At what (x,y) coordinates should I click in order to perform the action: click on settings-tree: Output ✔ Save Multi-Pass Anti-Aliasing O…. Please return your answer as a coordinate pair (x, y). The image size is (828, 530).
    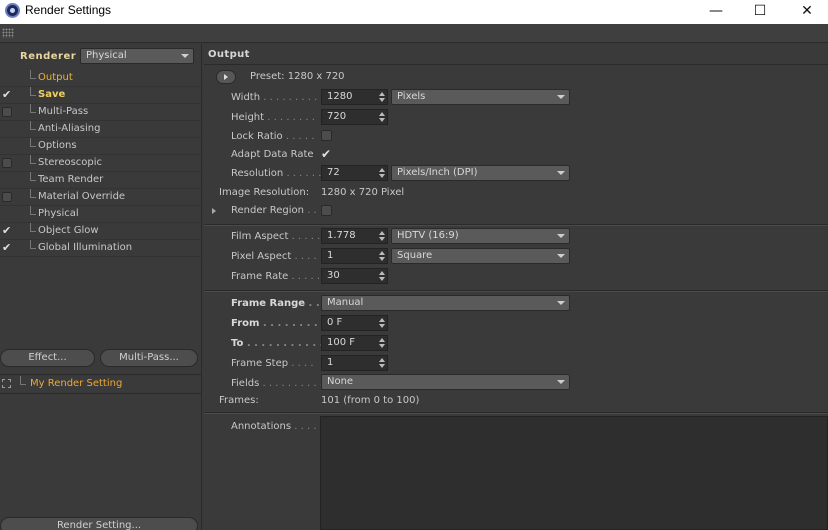
    Looking at the image, I should click on (101, 163).